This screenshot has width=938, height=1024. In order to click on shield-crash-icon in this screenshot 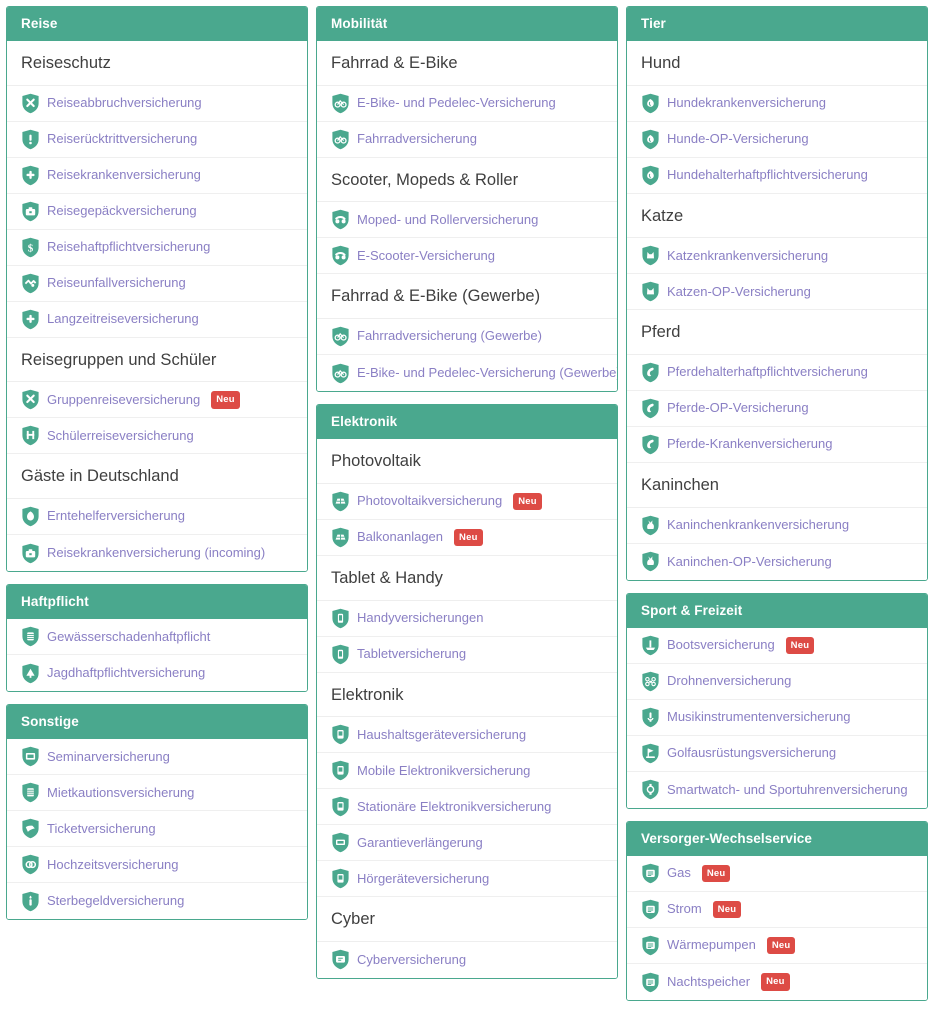, I will do `click(30, 283)`.